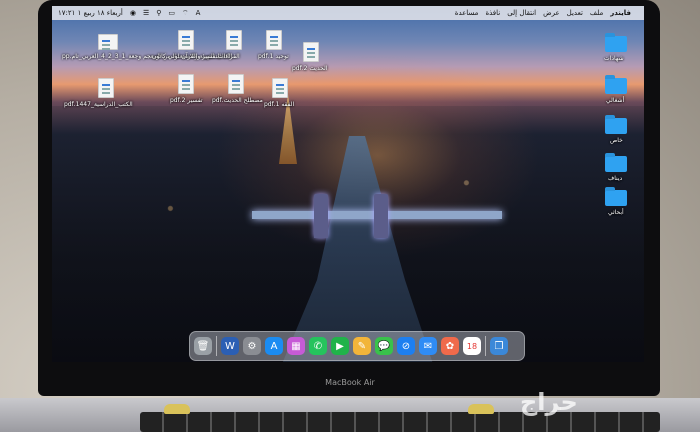 The height and width of the screenshot is (432, 700). Describe the element at coordinates (98, 104) in the screenshot. I see `desktop-file-6-label: الكتب_الدراسية_1447.pdf` at that location.